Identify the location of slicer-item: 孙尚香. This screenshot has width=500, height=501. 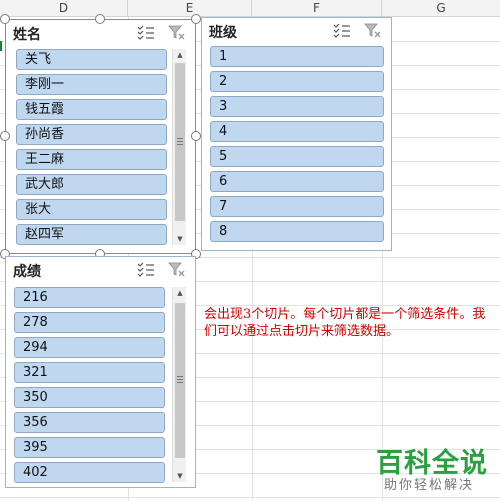
(91, 134).